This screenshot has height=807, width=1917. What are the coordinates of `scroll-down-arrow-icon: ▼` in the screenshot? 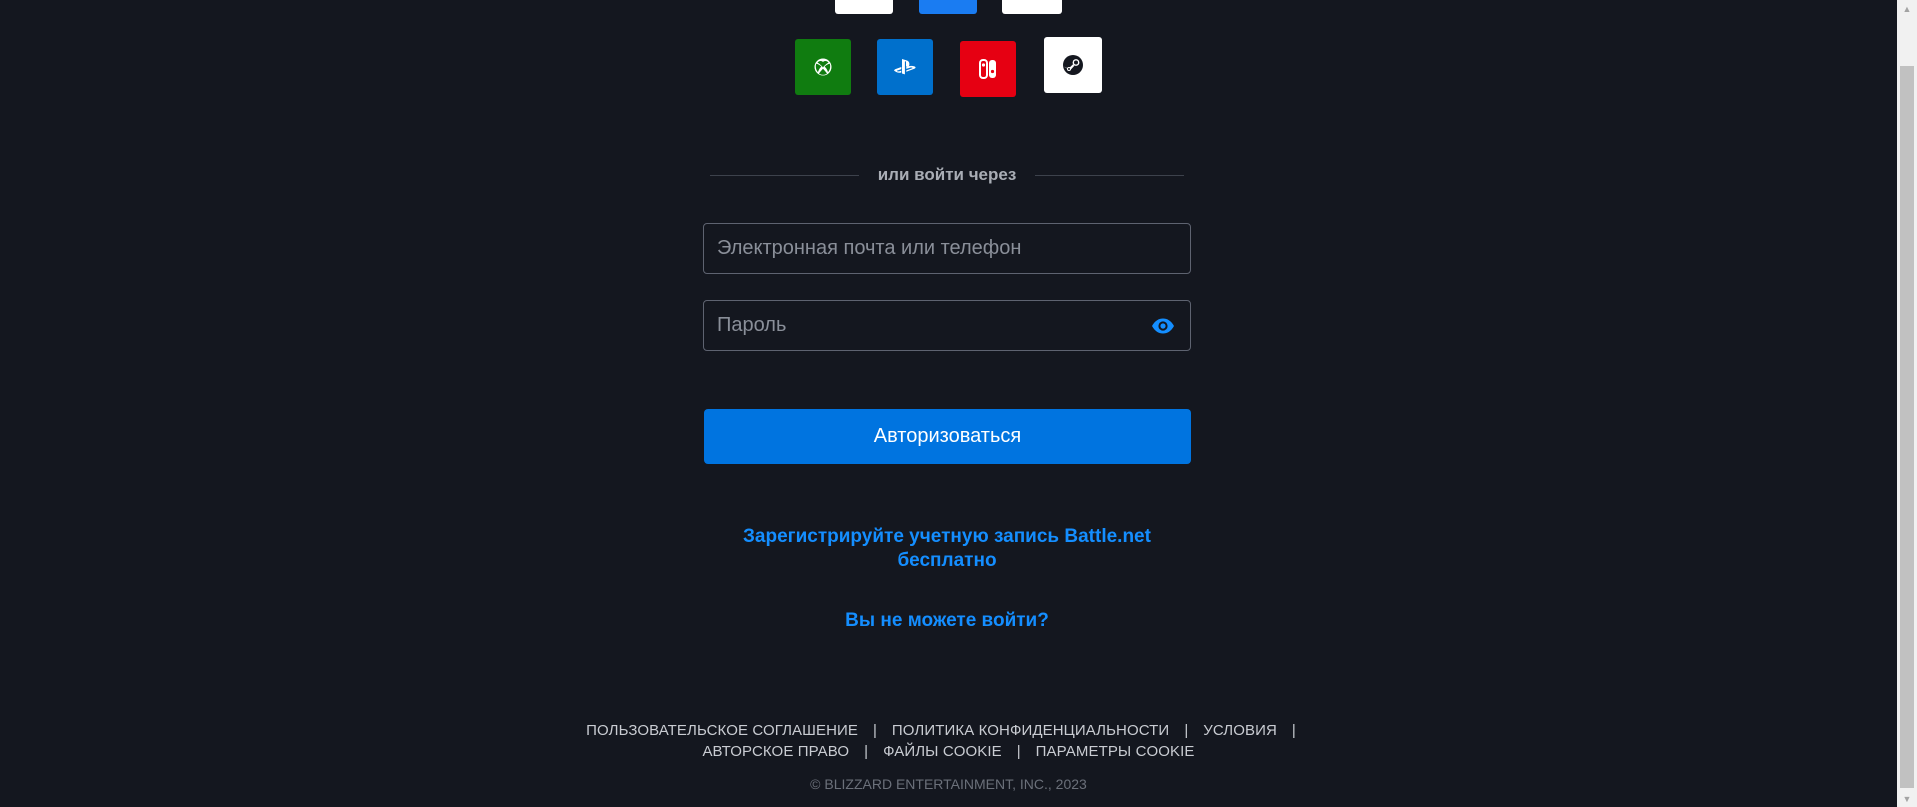 It's located at (1907, 798).